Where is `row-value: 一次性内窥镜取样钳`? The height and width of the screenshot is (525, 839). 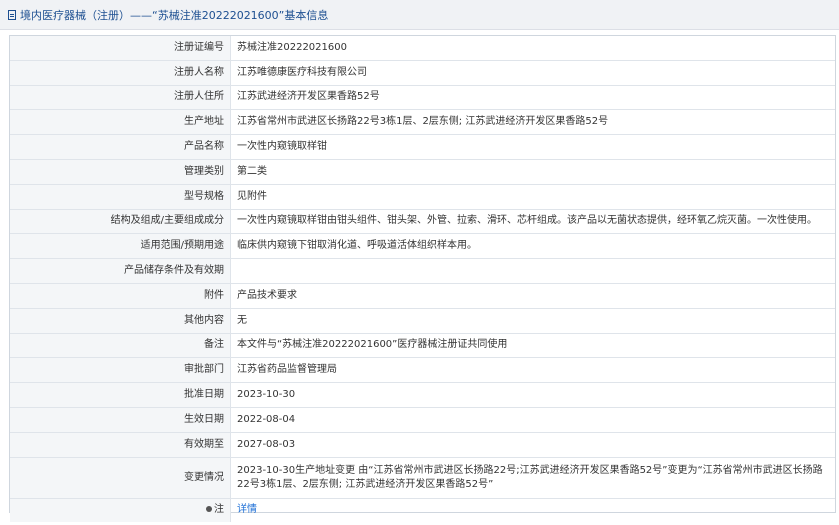
row-value: 一次性内窥镜取样钳 is located at coordinates (532, 147).